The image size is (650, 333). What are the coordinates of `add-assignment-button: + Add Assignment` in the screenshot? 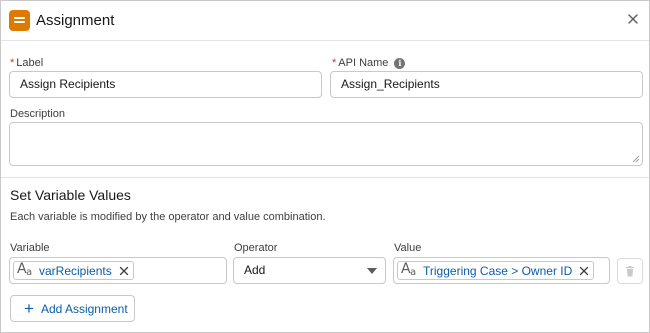 It's located at (72, 308).